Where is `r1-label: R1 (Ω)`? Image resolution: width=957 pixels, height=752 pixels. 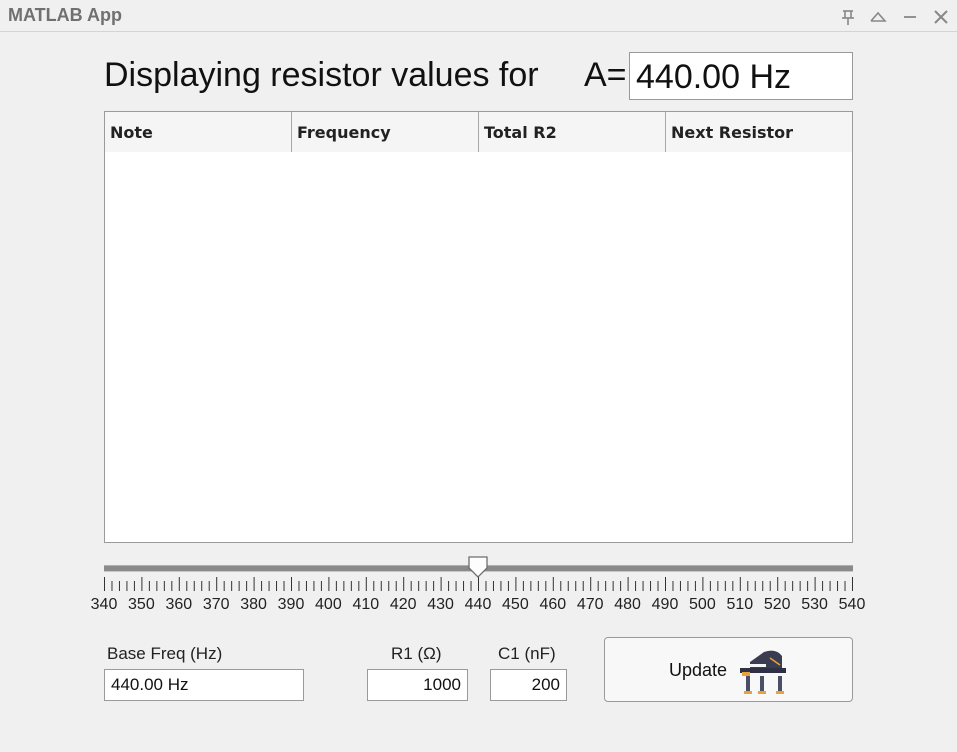
r1-label: R1 (Ω) is located at coordinates (416, 653).